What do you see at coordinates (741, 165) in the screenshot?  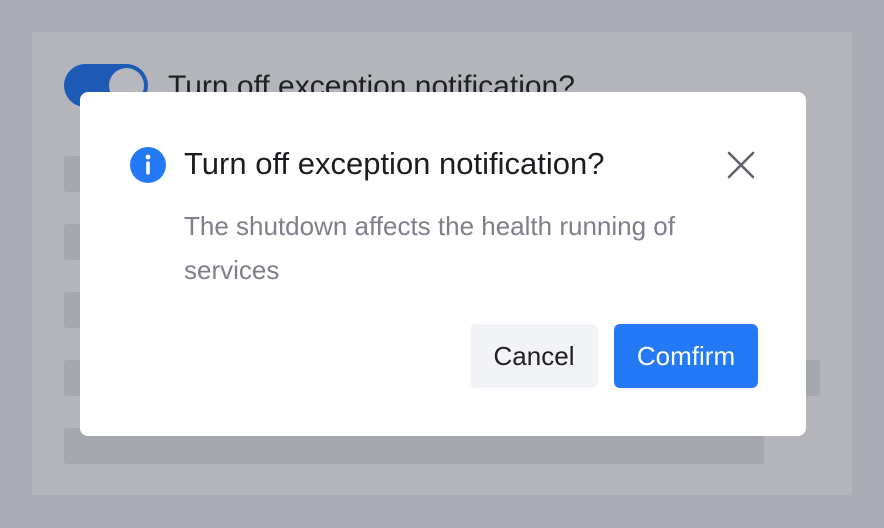 I see `close-icon` at bounding box center [741, 165].